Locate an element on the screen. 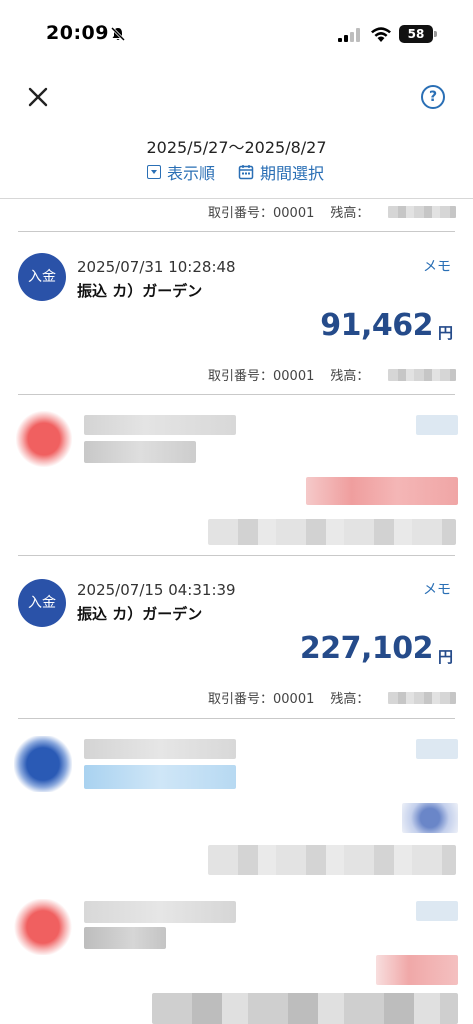  dropdown-icon is located at coordinates (154, 172).